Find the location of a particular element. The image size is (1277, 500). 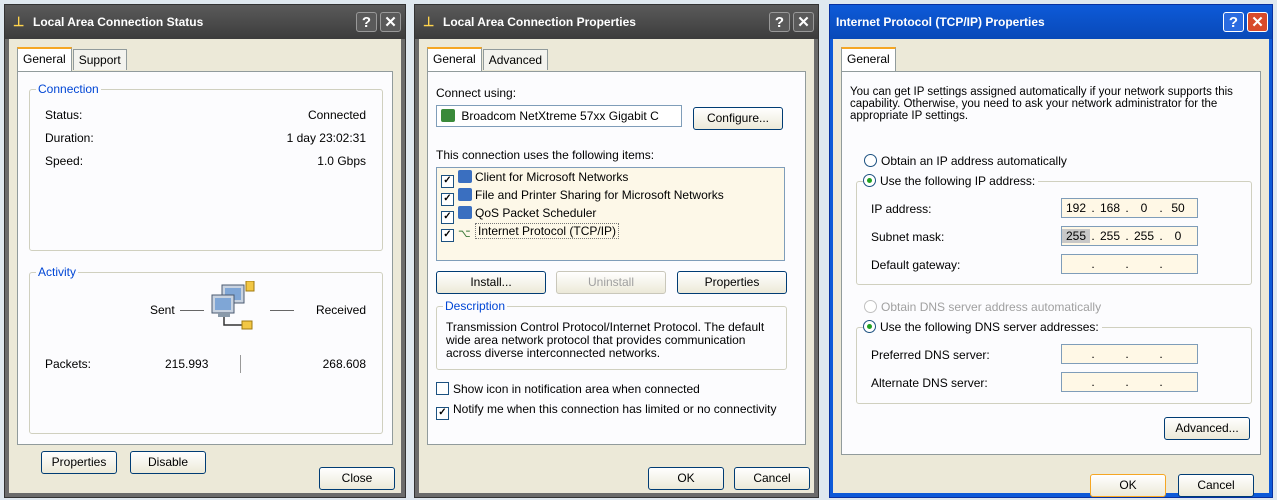

properties-titlebar: ⊥ Local Area Connection Properties ? ✕ is located at coordinates (616, 22).